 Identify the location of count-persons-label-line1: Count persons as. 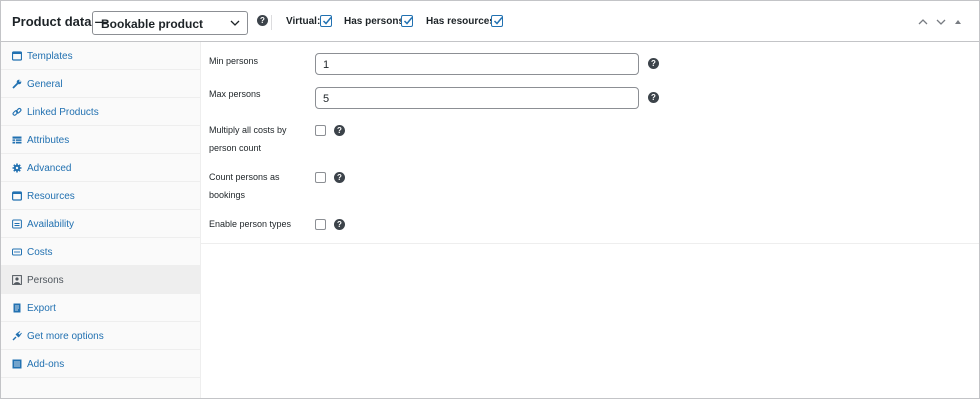
(244, 177).